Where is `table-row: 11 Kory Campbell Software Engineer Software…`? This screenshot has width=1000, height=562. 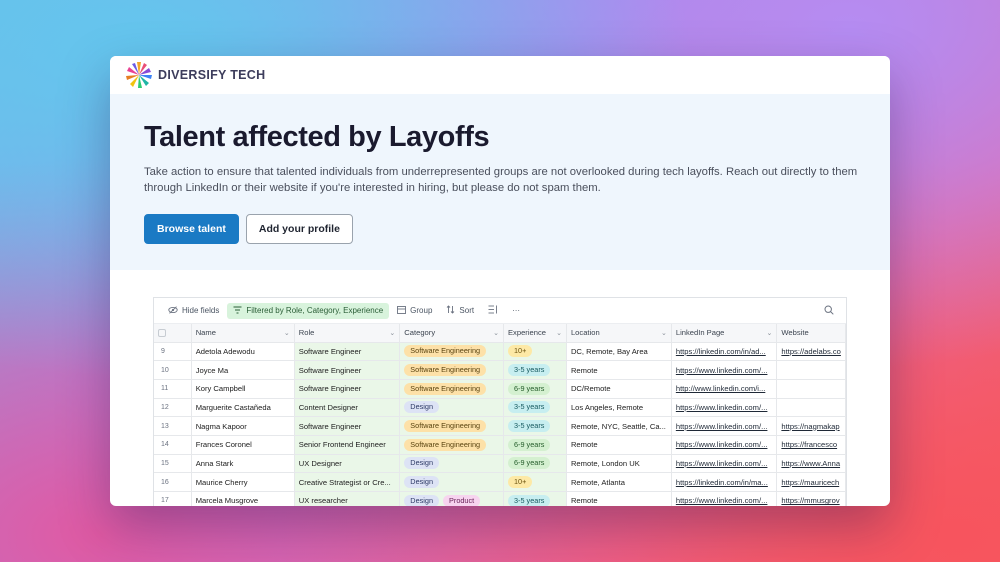 table-row: 11 Kory Campbell Software Engineer Software… is located at coordinates (500, 389).